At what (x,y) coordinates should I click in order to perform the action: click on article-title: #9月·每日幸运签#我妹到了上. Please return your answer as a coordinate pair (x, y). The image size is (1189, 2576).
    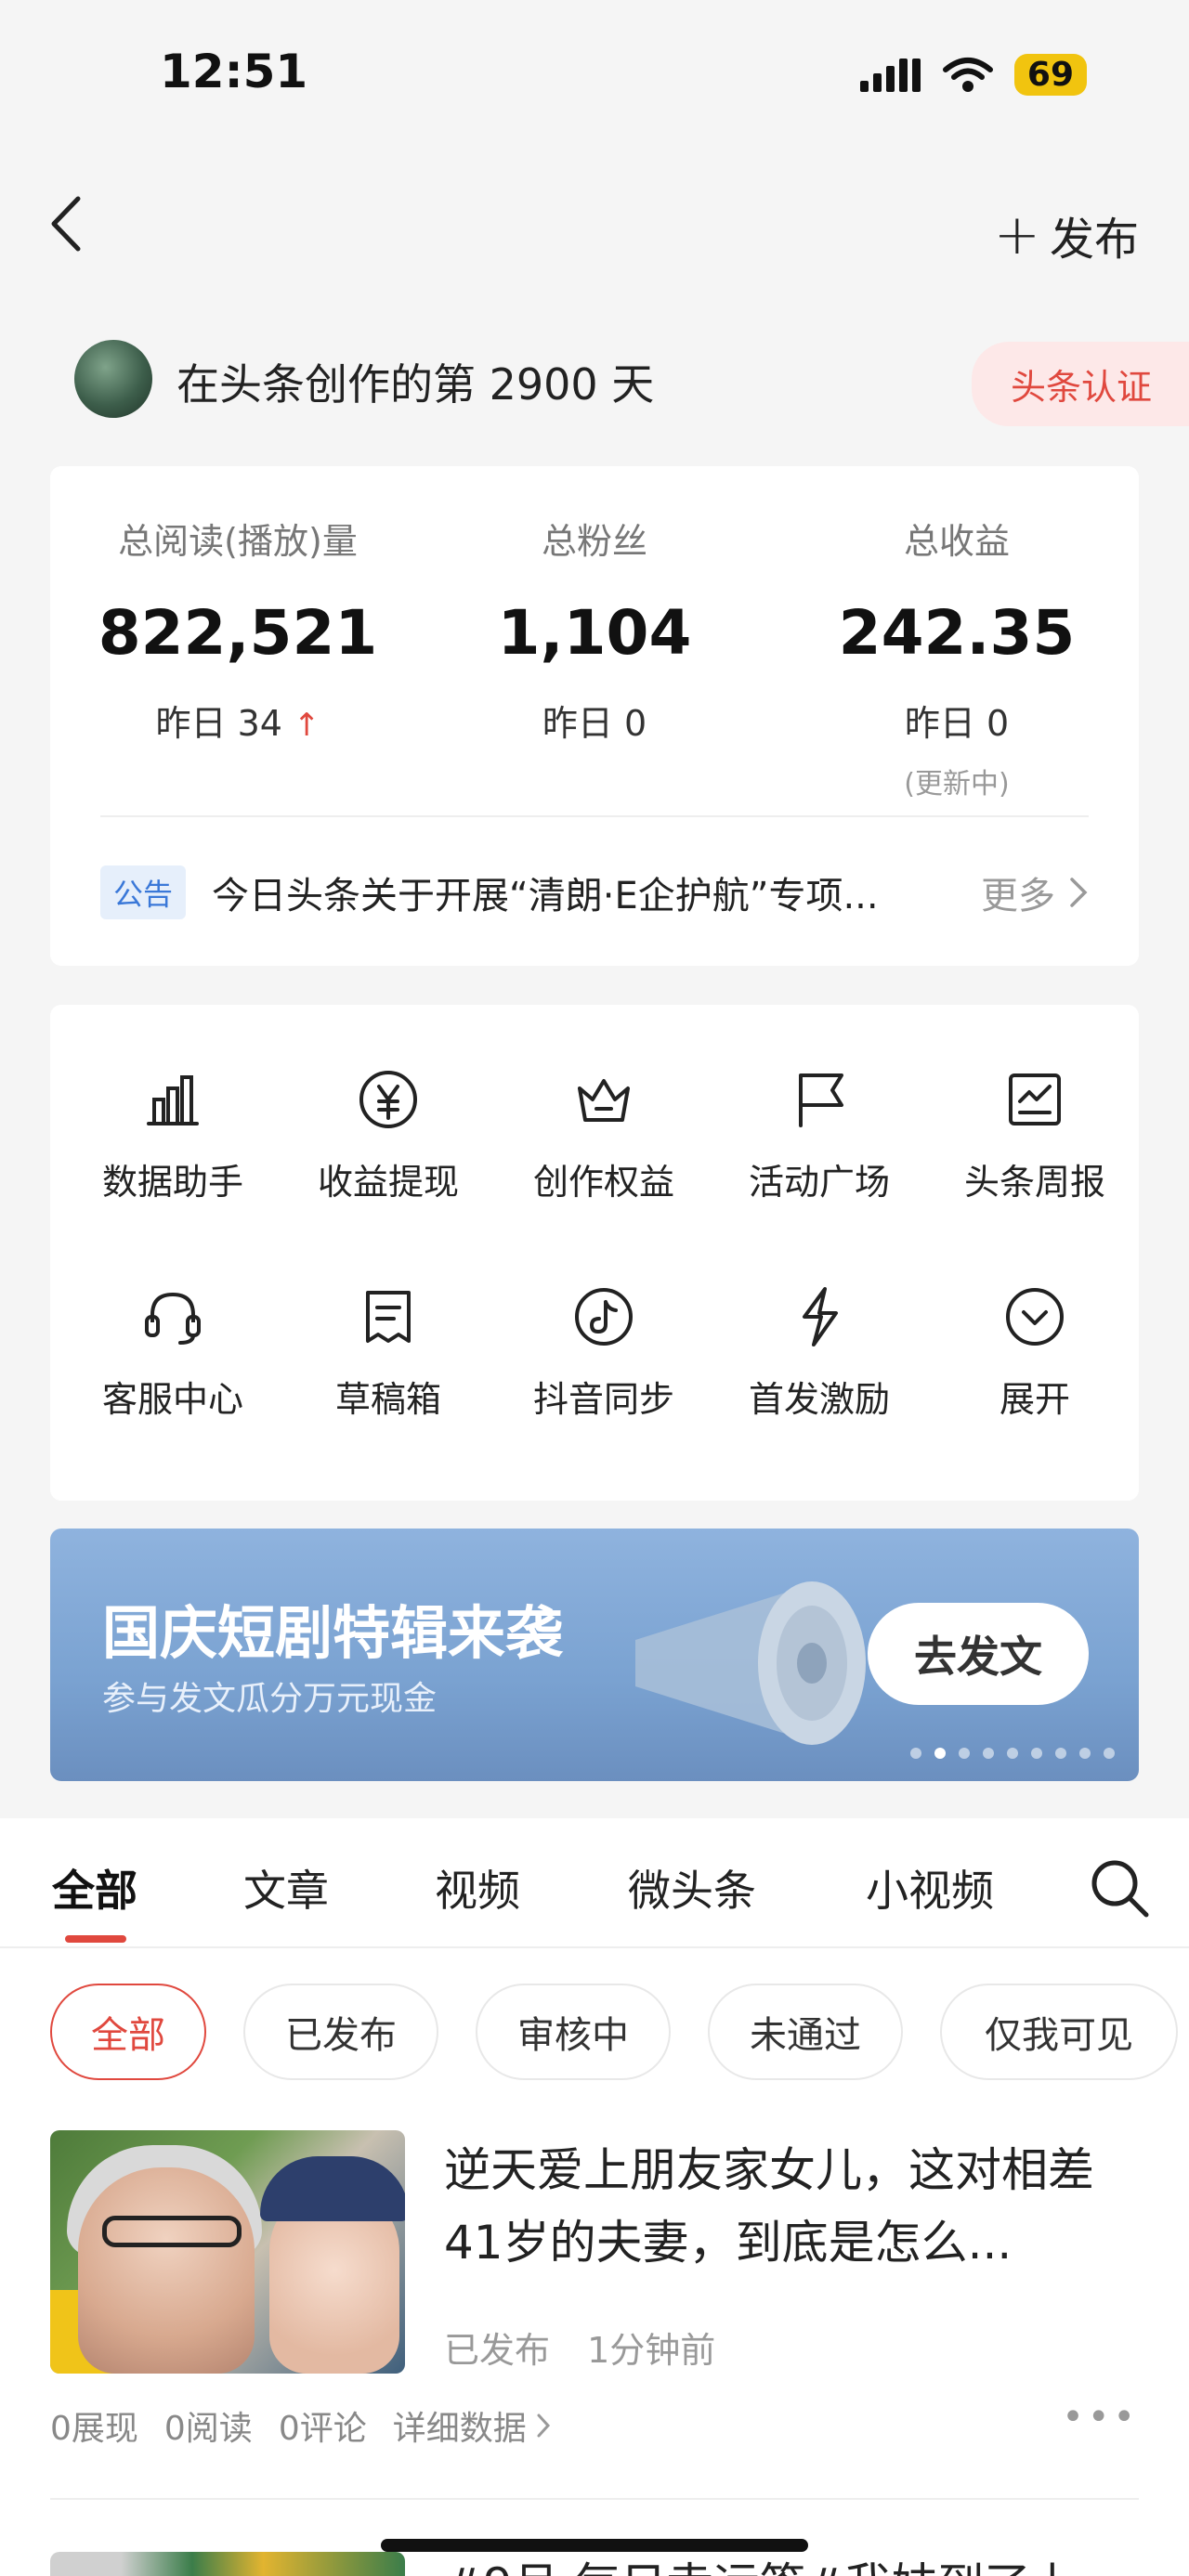
    Looking at the image, I should click on (761, 2562).